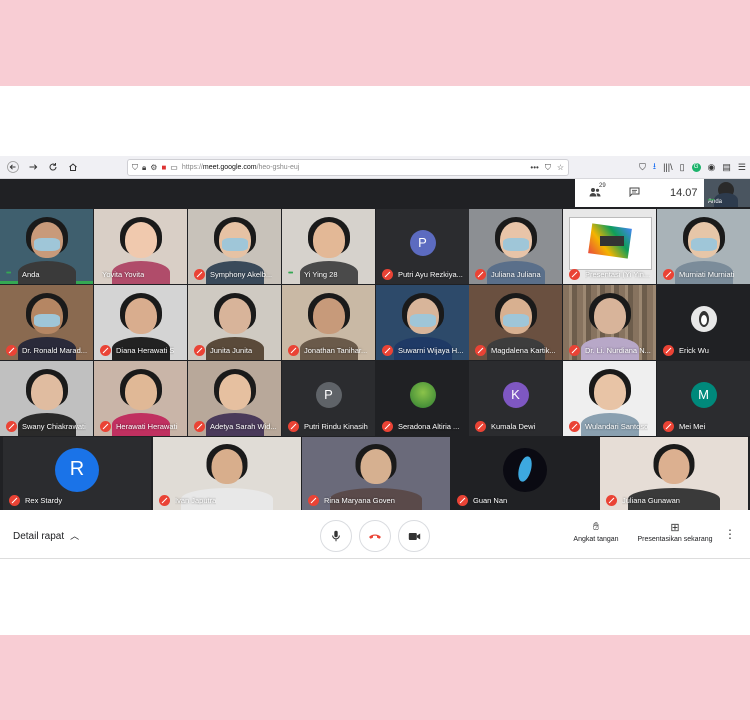 This screenshot has height=720, width=750. What do you see at coordinates (642, 167) in the screenshot?
I see `pocket-save-icon: ⛉` at bounding box center [642, 167].